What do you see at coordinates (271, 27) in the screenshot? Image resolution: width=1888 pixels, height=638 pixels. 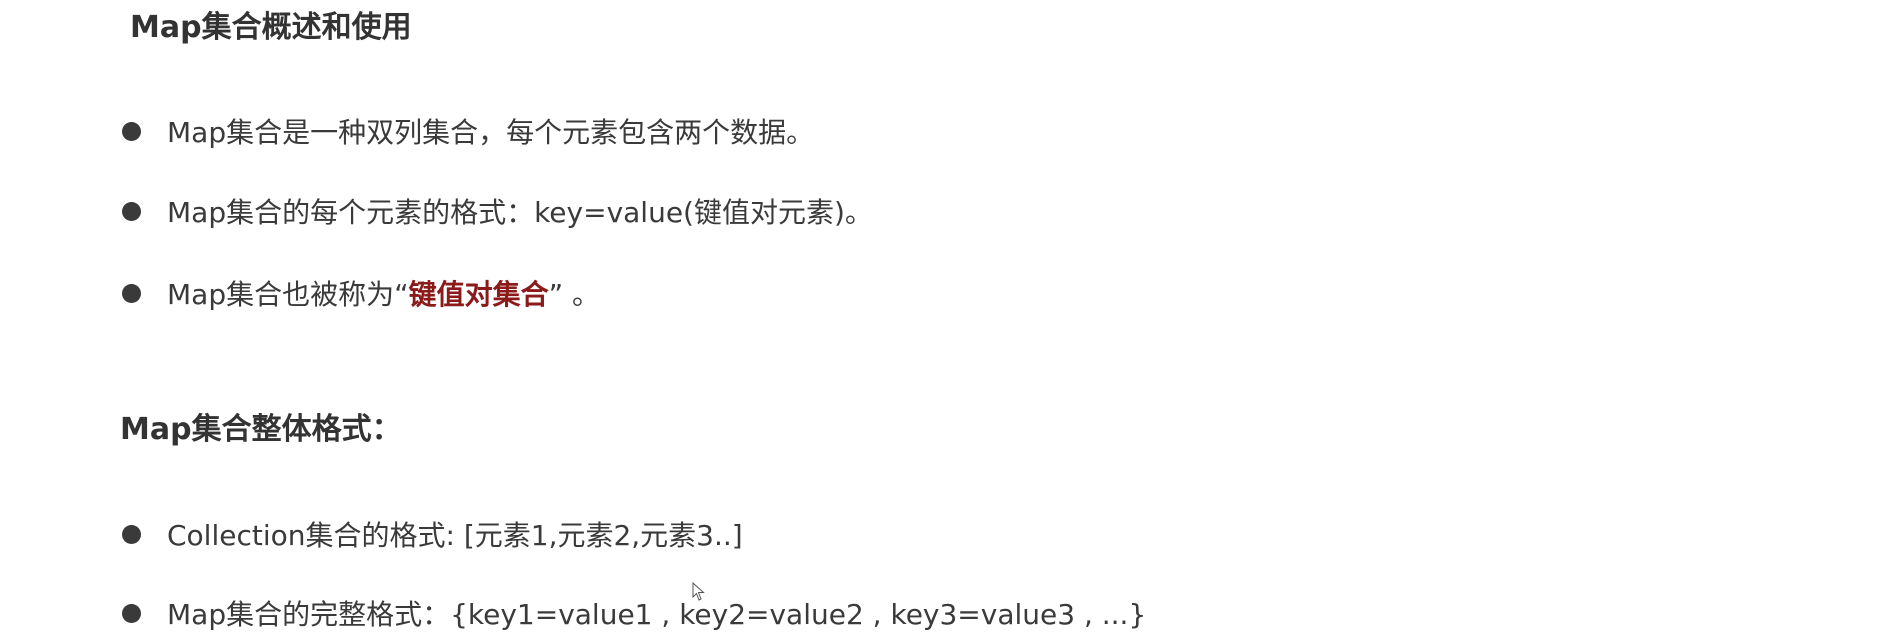 I see `page-title: Map集合概述和使用` at bounding box center [271, 27].